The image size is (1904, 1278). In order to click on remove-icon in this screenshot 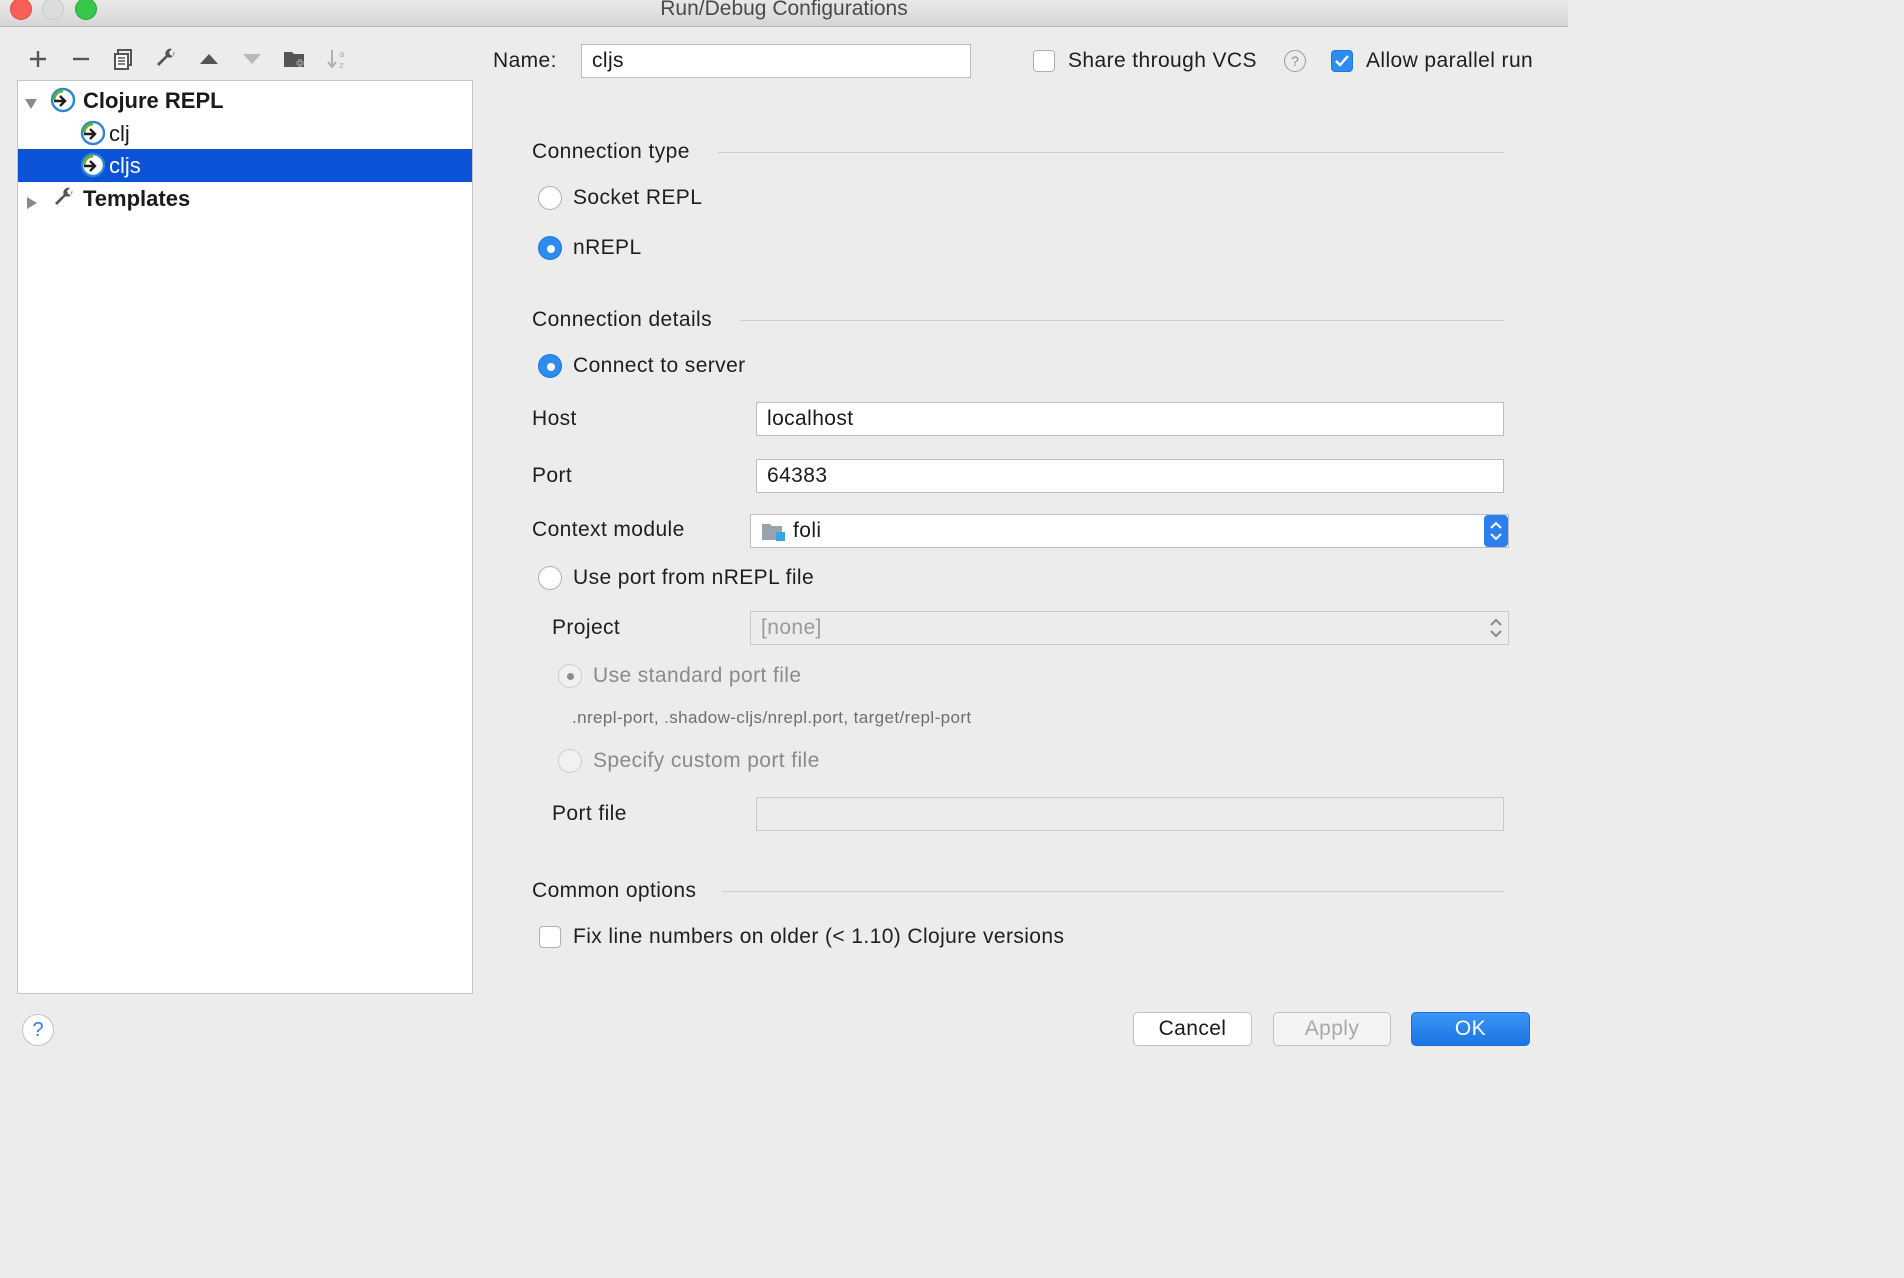, I will do `click(81, 59)`.